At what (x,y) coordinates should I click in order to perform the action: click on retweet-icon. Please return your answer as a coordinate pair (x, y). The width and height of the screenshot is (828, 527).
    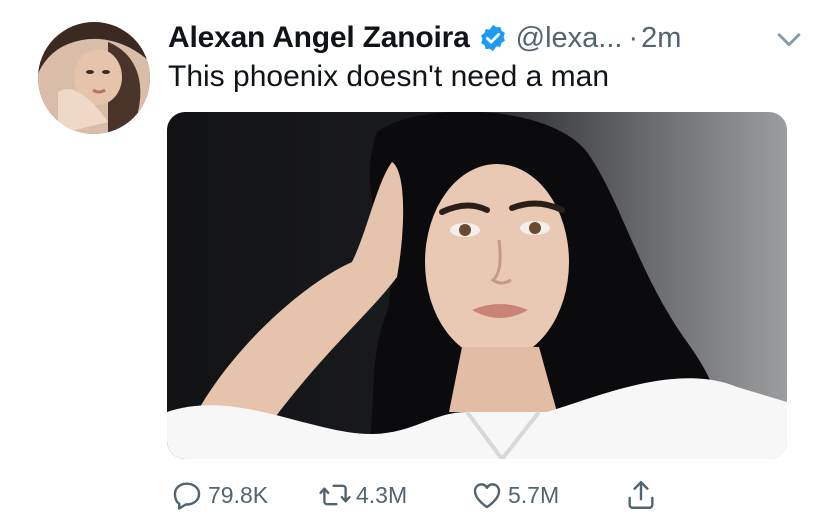
    Looking at the image, I should click on (335, 495).